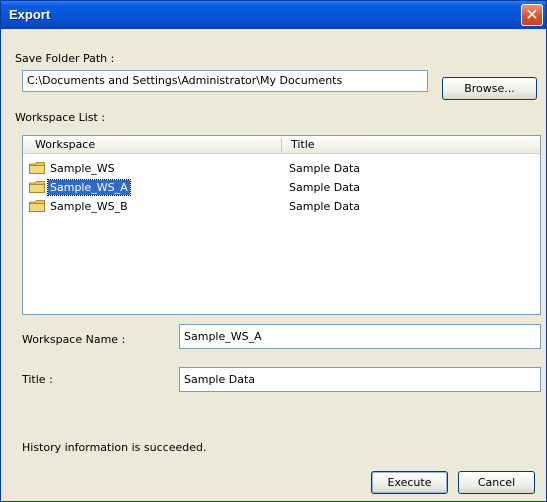 The width and height of the screenshot is (547, 502). I want to click on cancel-button: Cancel, so click(496, 482).